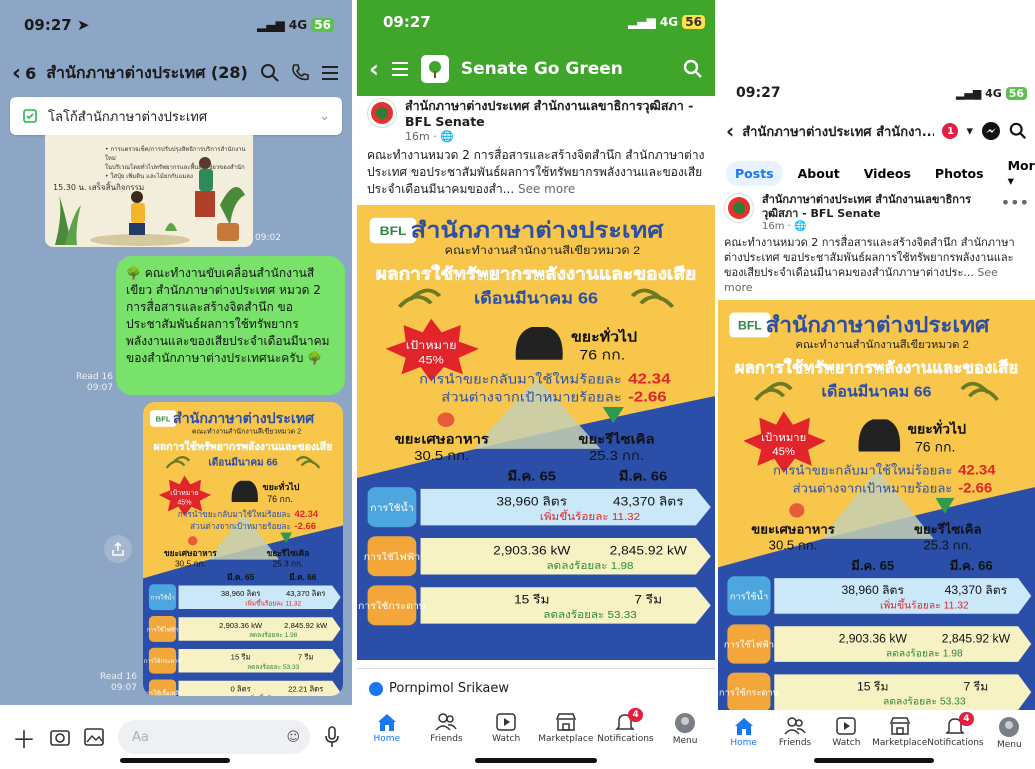 The image size is (1035, 769). I want to click on share-icon, so click(118, 549).